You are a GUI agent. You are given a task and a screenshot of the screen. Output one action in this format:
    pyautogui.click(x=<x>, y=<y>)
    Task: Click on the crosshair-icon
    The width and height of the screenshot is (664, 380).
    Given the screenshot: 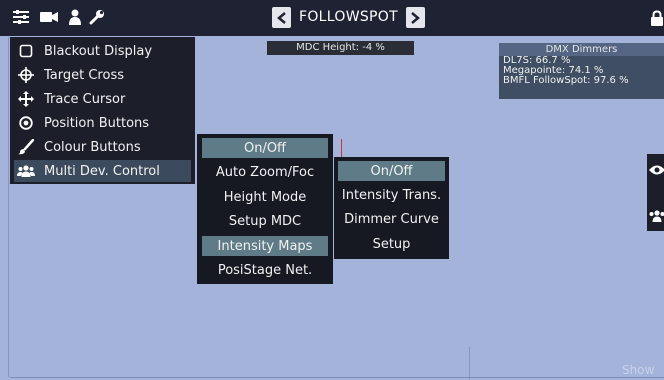 What is the action you would take?
    pyautogui.click(x=26, y=75)
    